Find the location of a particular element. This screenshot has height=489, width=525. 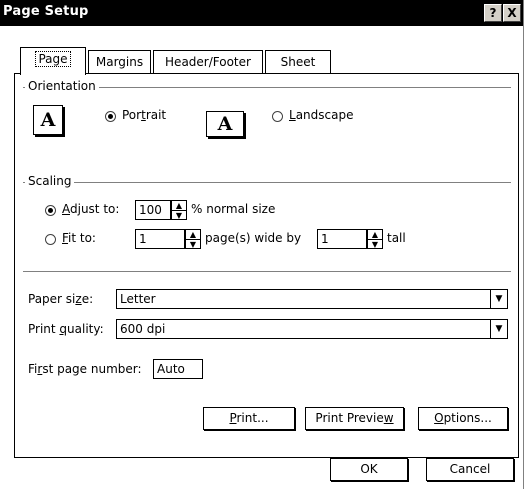

fit-tall-suffix: tall is located at coordinates (396, 238).